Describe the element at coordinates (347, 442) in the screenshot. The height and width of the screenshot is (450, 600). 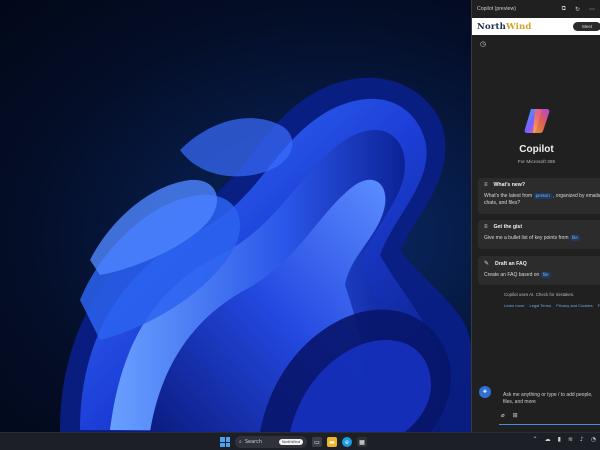
I see `edge-icon: e` at that location.